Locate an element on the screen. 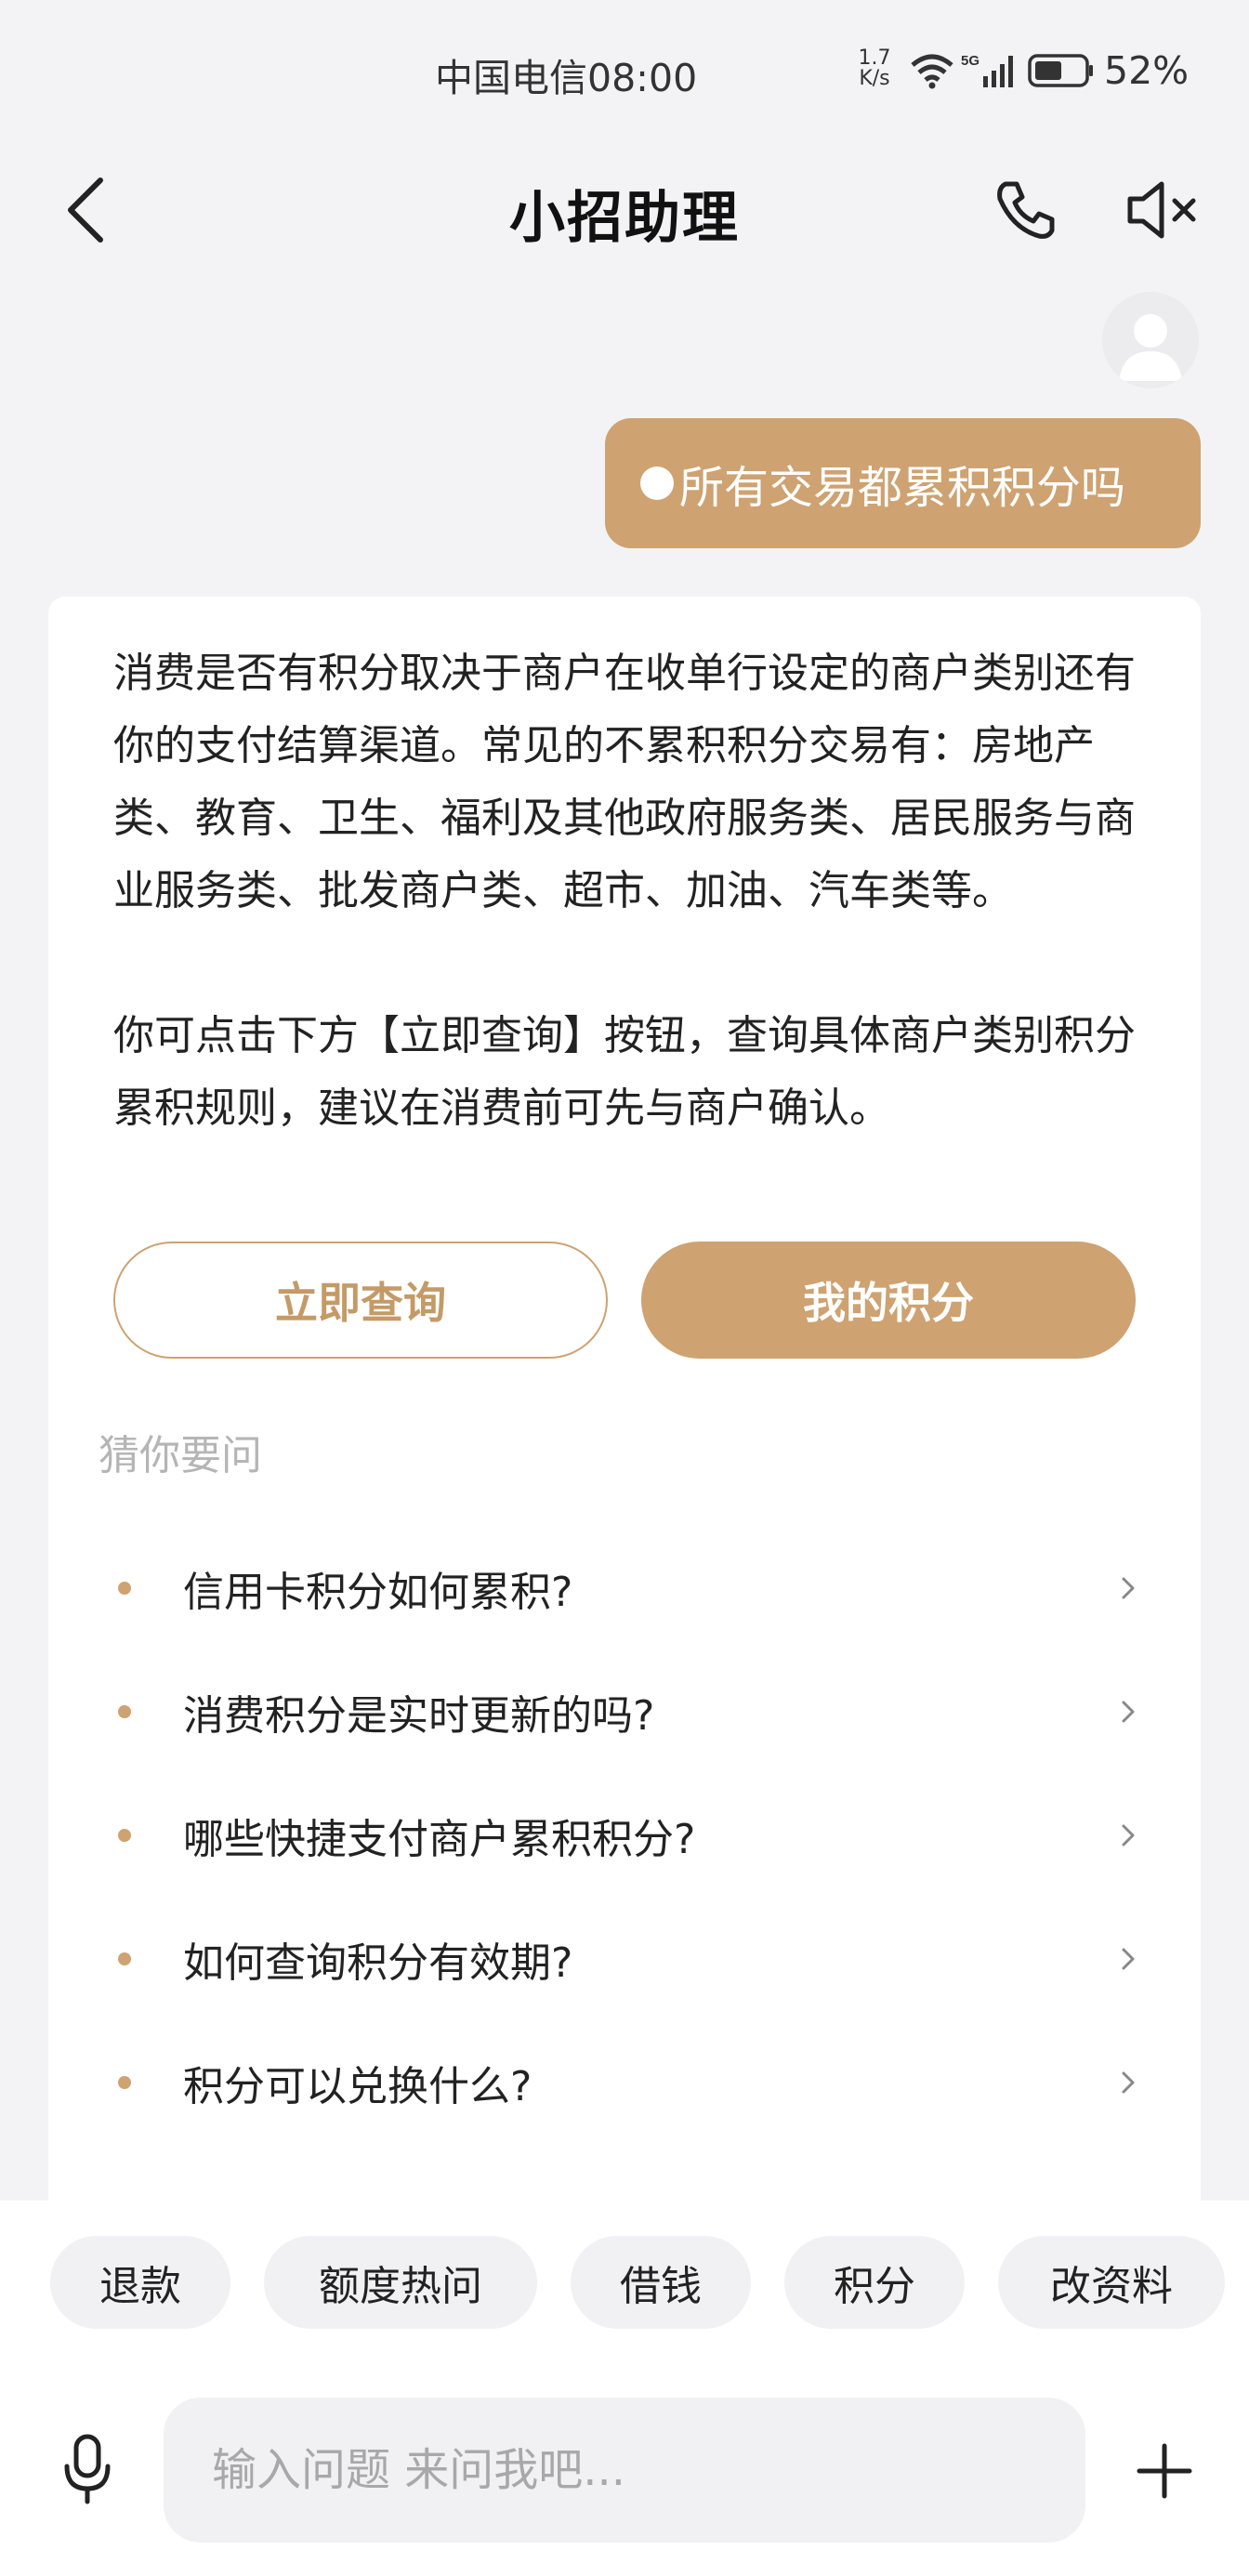 The width and height of the screenshot is (1249, 2576). phone-icon is located at coordinates (1026, 210).